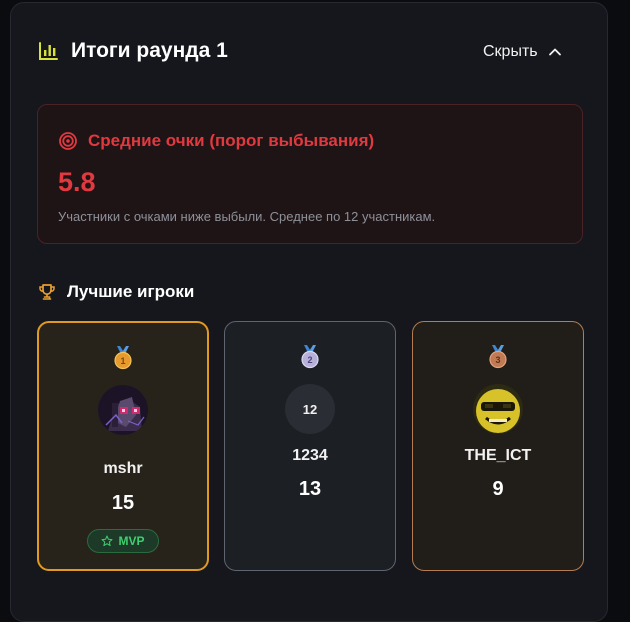  I want to click on threshold-value: 5.8, so click(77, 182).